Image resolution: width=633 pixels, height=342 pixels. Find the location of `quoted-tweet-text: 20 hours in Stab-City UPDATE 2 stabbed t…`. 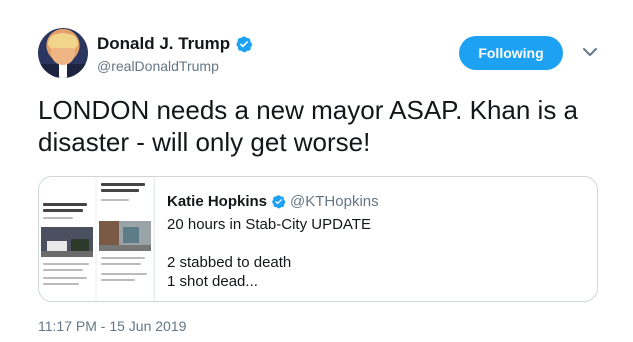

quoted-tweet-text: 20 hours in Stab-City UPDATE 2 stabbed t… is located at coordinates (377, 253).